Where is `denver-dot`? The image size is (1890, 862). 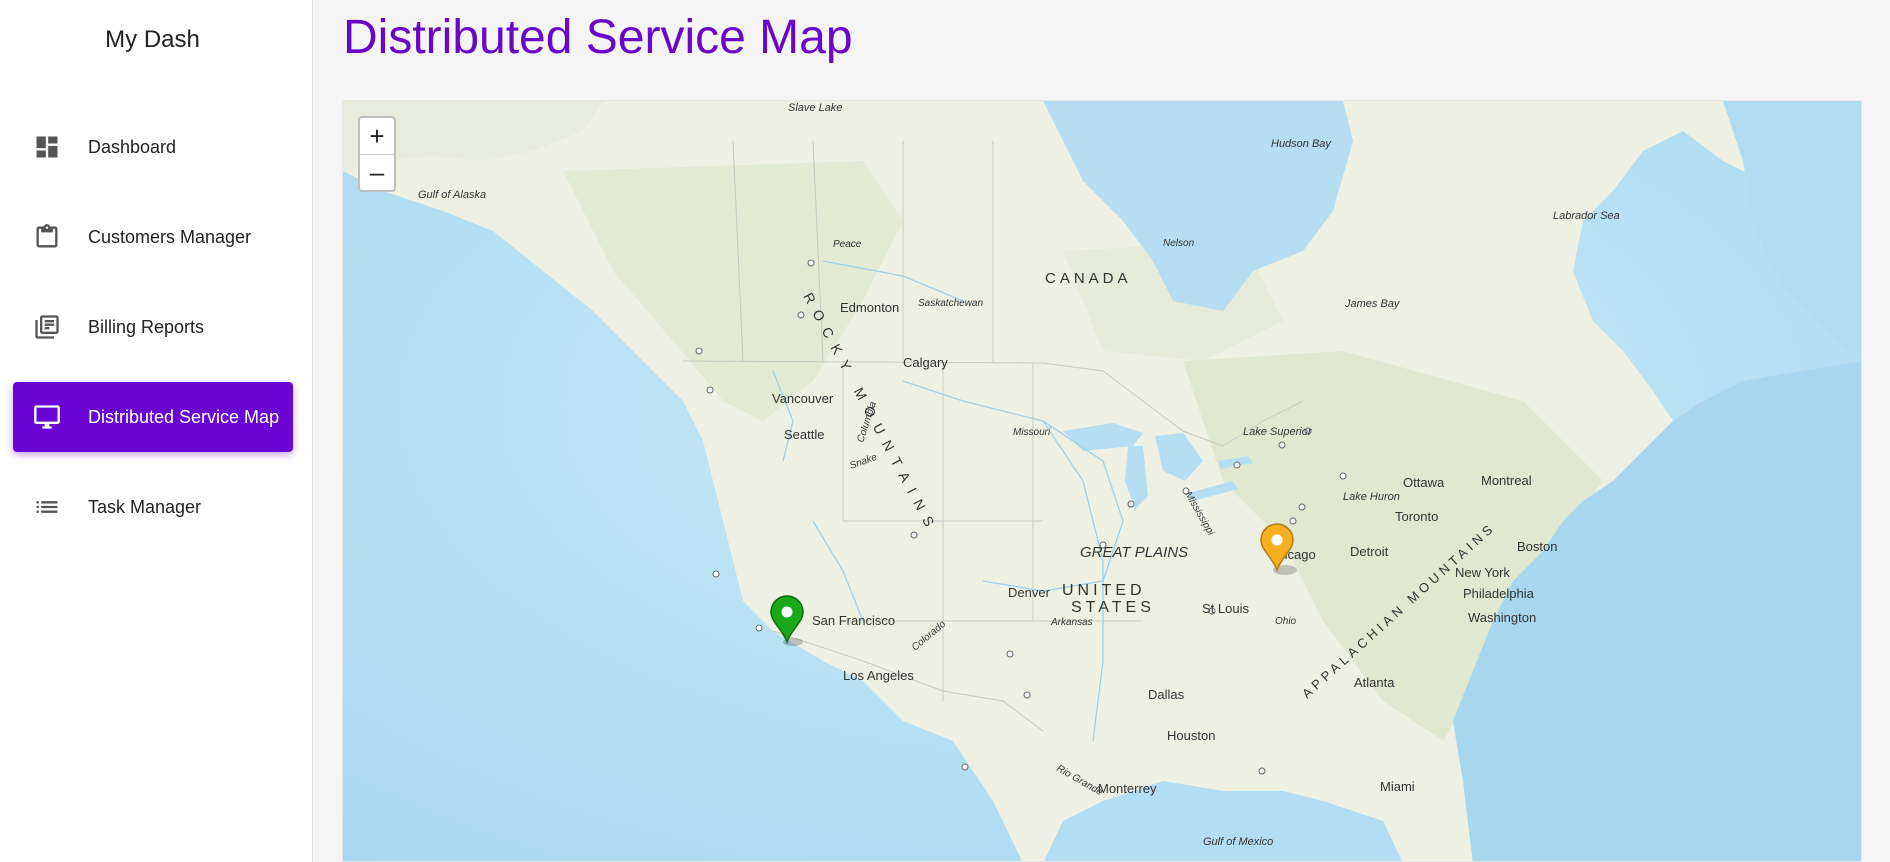
denver-dot is located at coordinates (914, 535).